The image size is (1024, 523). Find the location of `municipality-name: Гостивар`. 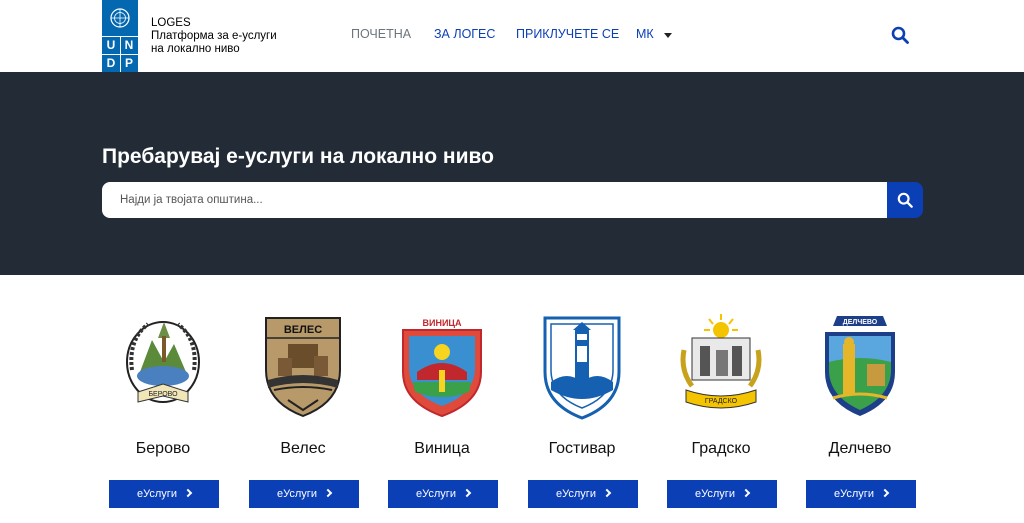

municipality-name: Гостивар is located at coordinates (582, 448).